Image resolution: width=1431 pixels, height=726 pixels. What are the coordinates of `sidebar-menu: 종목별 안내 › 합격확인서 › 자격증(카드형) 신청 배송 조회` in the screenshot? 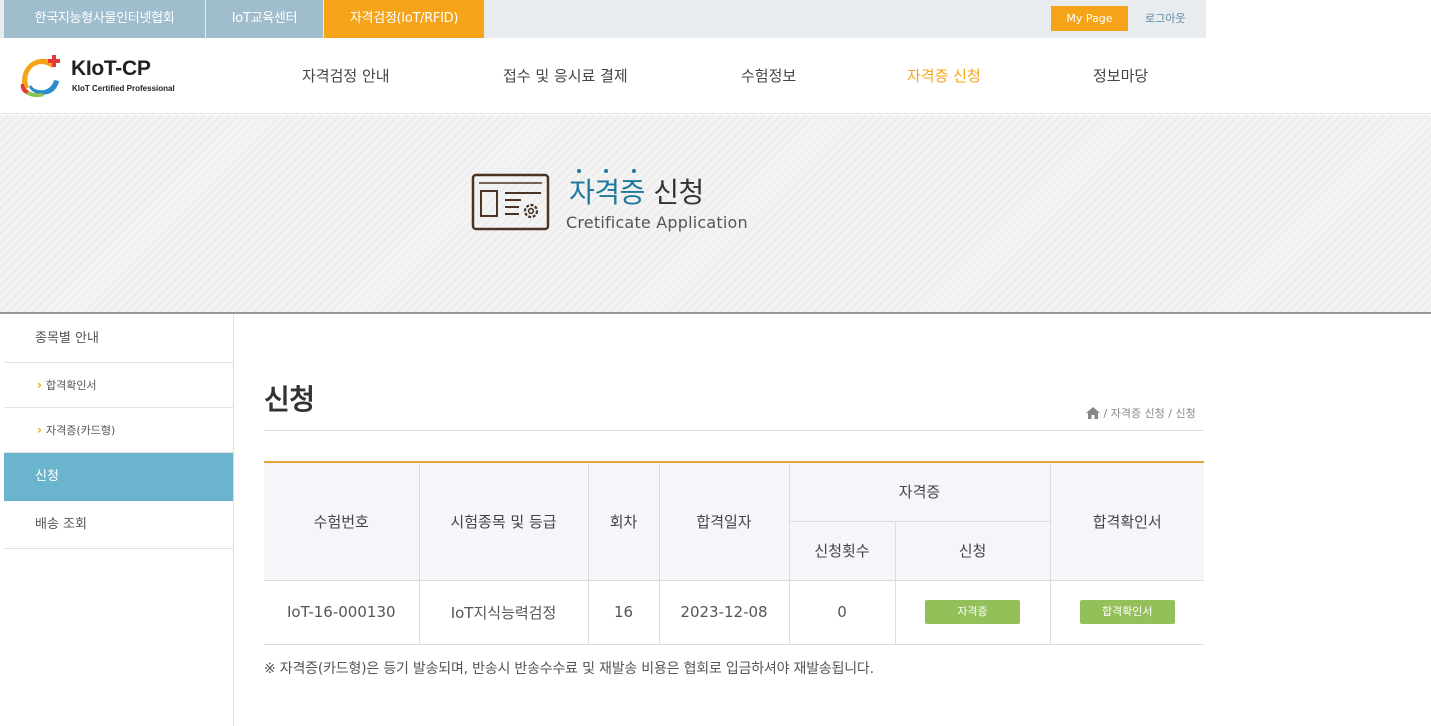 It's located at (119, 520).